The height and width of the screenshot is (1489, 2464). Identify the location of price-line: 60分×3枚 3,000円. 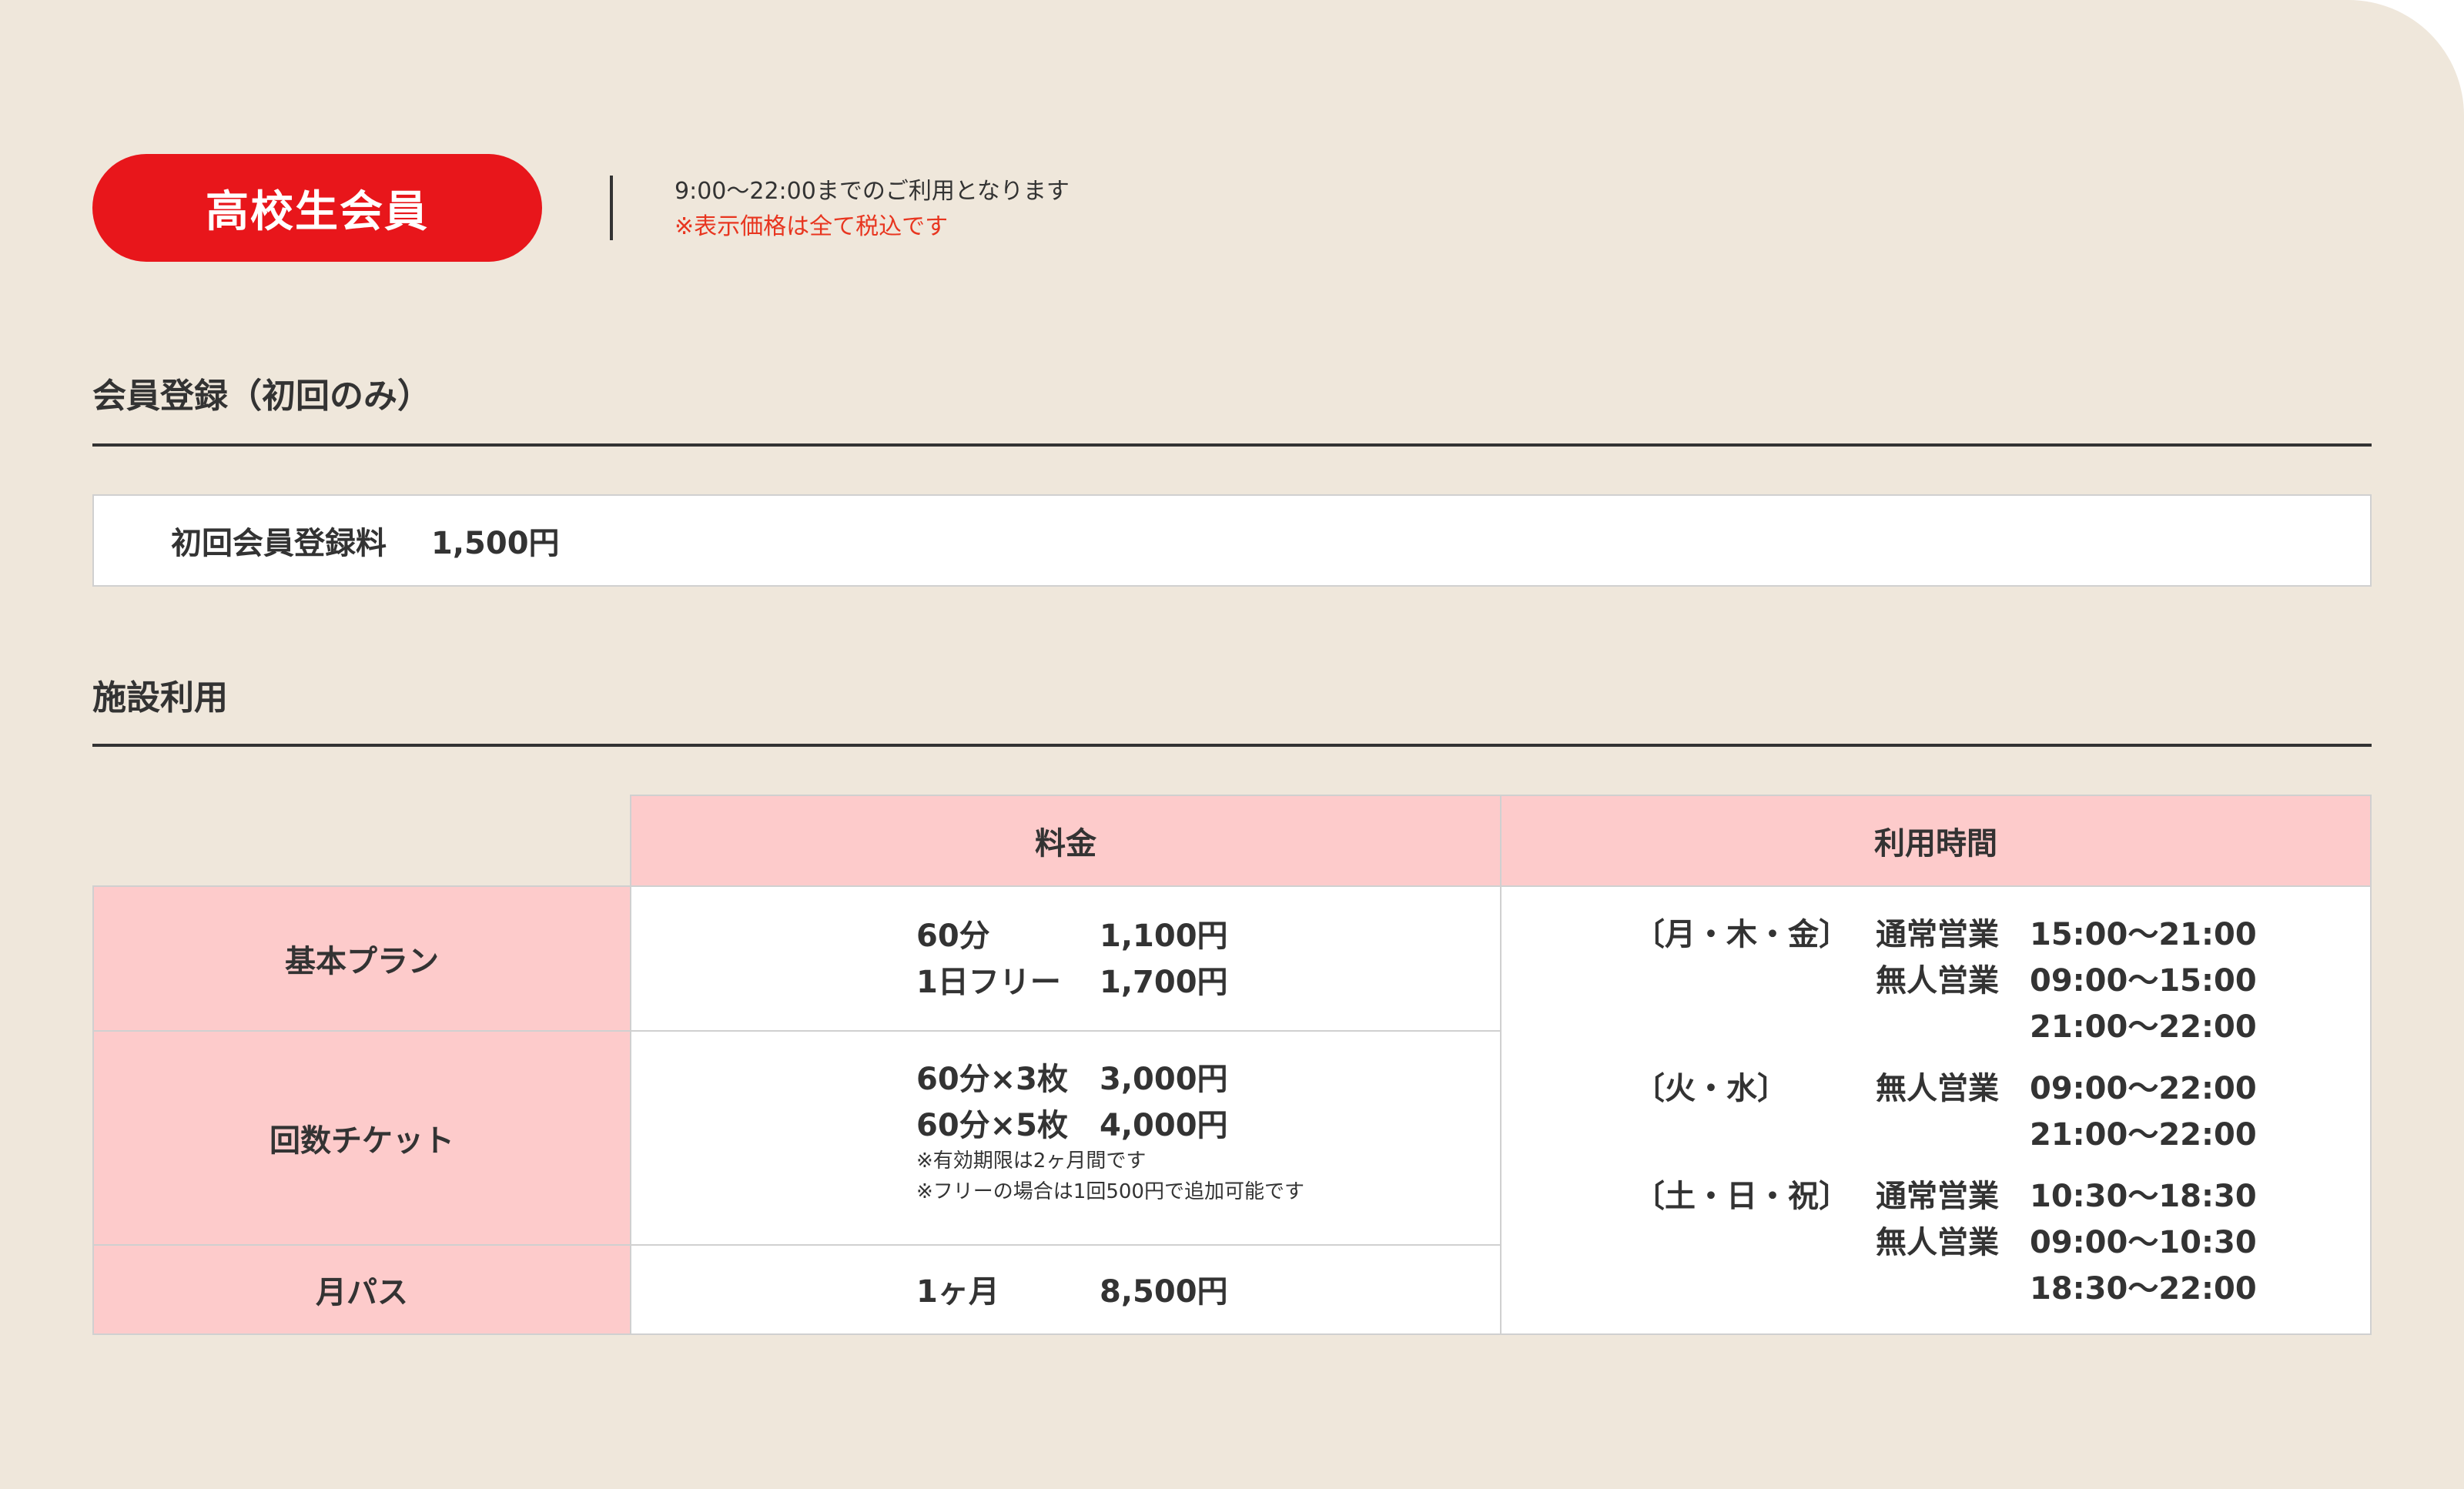
(1110, 1076).